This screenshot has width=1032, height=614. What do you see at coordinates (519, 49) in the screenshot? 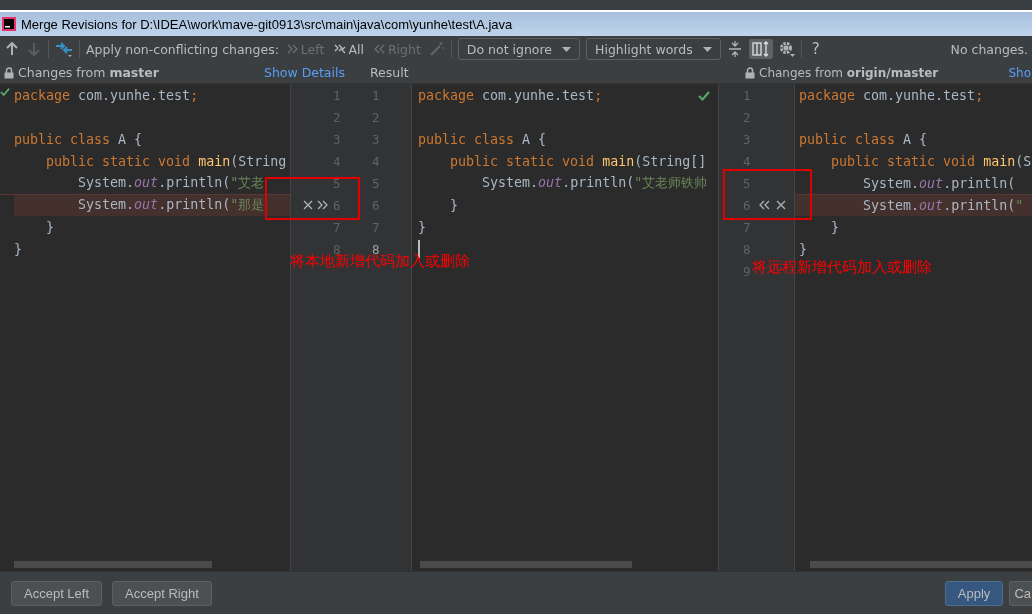
I see `dropdown: Do not ignore` at bounding box center [519, 49].